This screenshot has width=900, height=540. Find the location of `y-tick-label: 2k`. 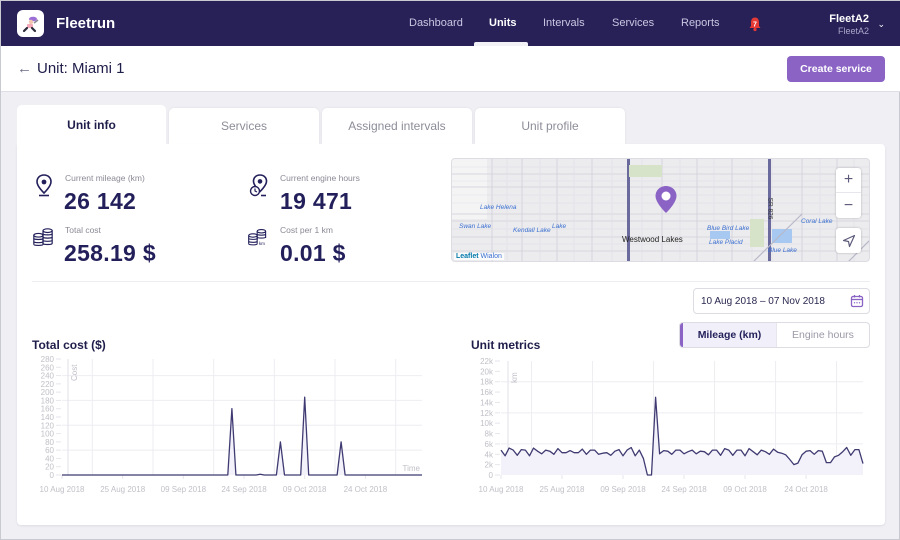

y-tick-label: 2k is located at coordinates (489, 465).